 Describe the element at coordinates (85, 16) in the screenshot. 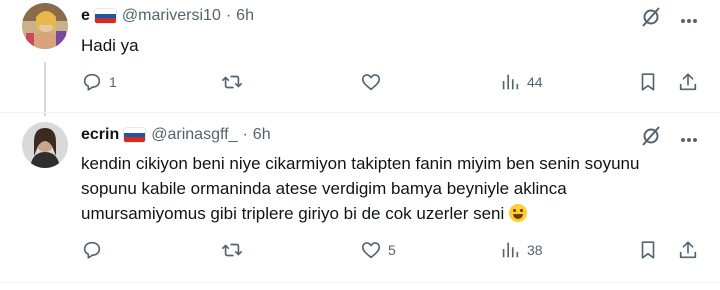

I see `display-name: e` at that location.